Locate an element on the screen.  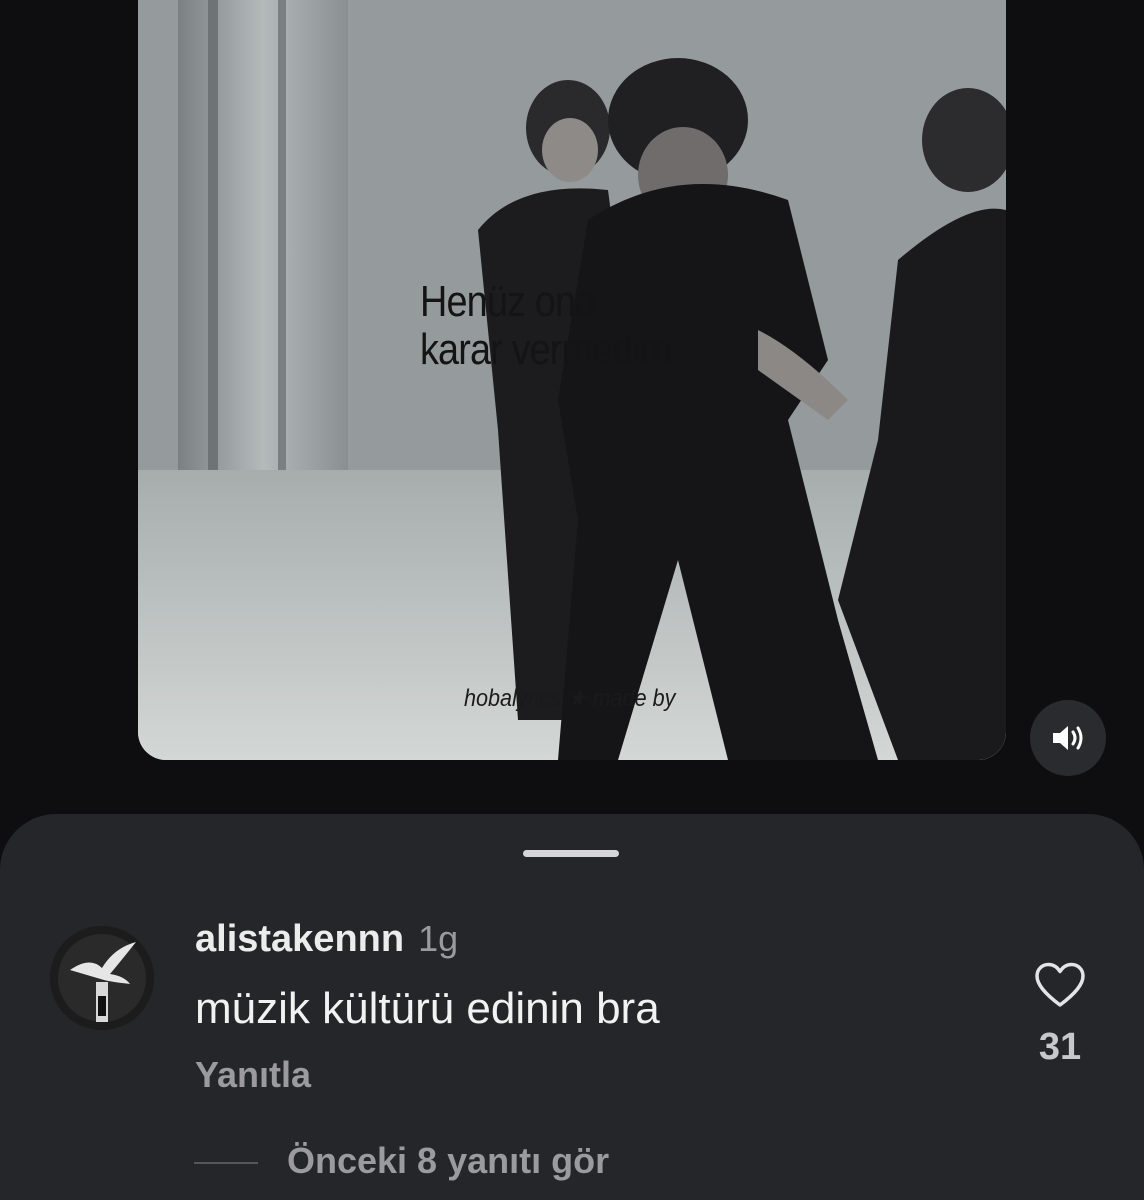
comment-header: alistakennn 1g is located at coordinates (326, 939).